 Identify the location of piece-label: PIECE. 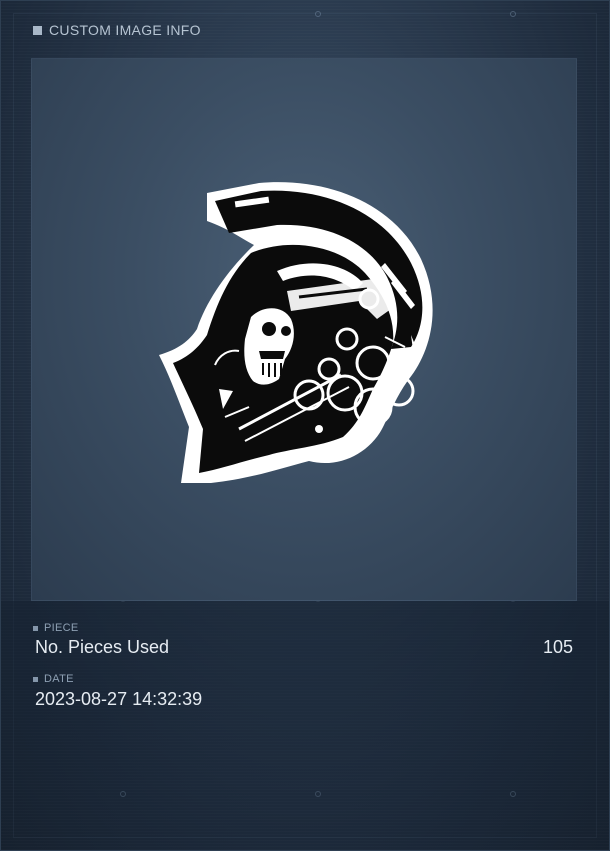
(61, 628).